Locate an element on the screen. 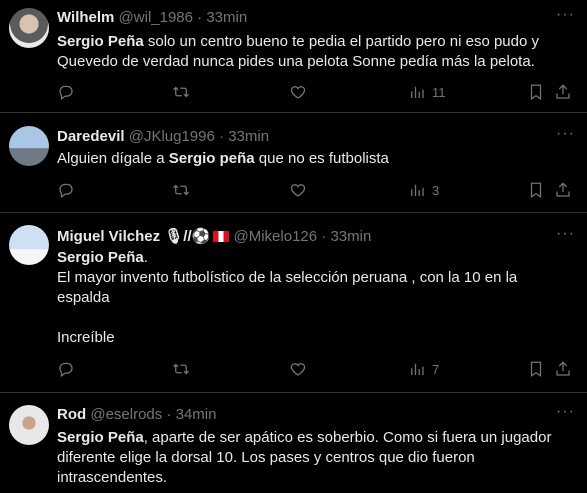  author-name-emoji: 🎙//⚽ is located at coordinates (187, 236).